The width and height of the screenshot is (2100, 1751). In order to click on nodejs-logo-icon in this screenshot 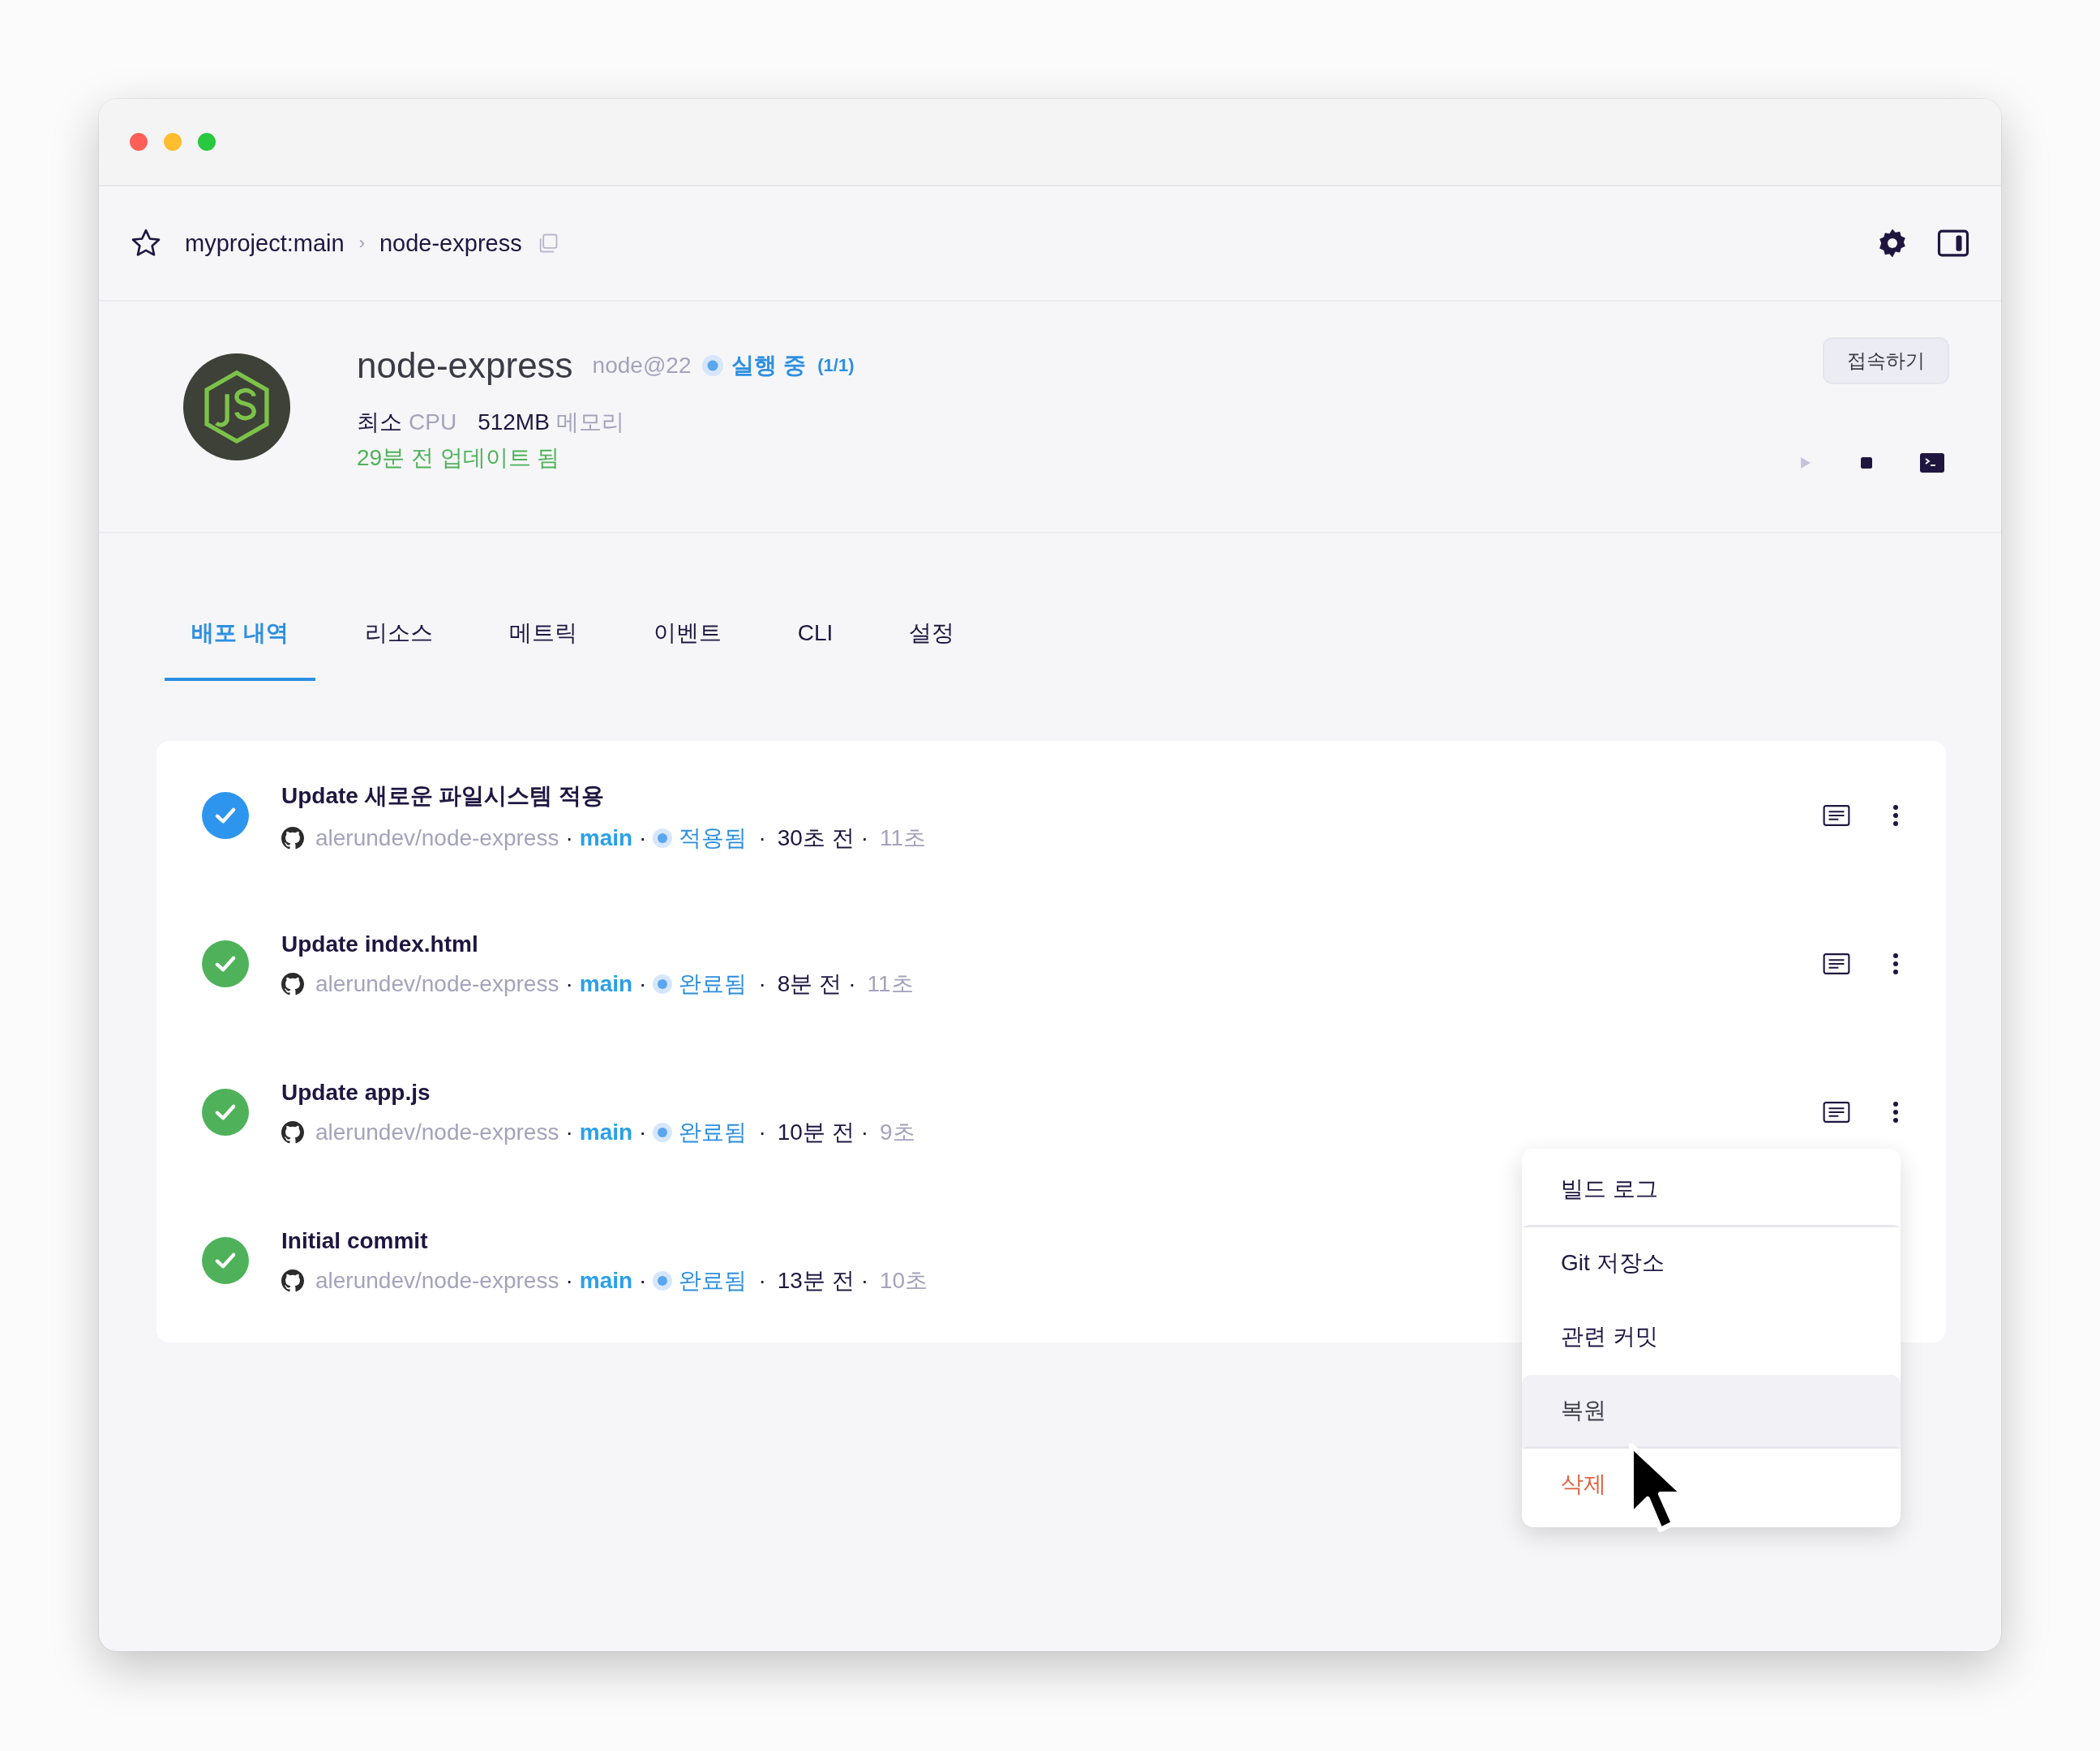, I will do `click(237, 406)`.